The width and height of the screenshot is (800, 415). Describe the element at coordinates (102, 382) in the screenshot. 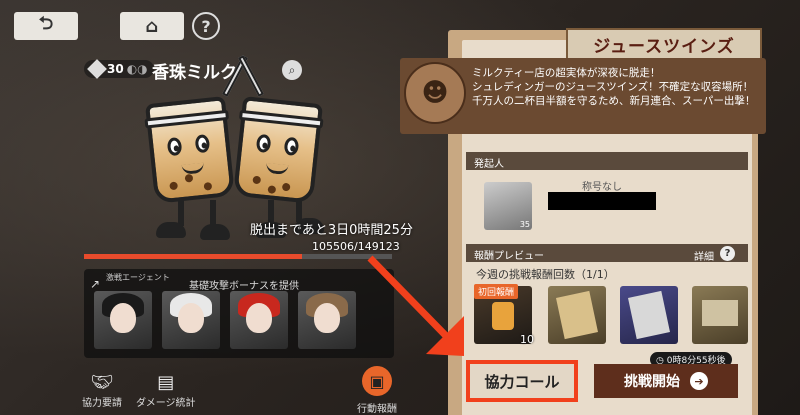

I see `handshake-icon: 🤝︎` at that location.